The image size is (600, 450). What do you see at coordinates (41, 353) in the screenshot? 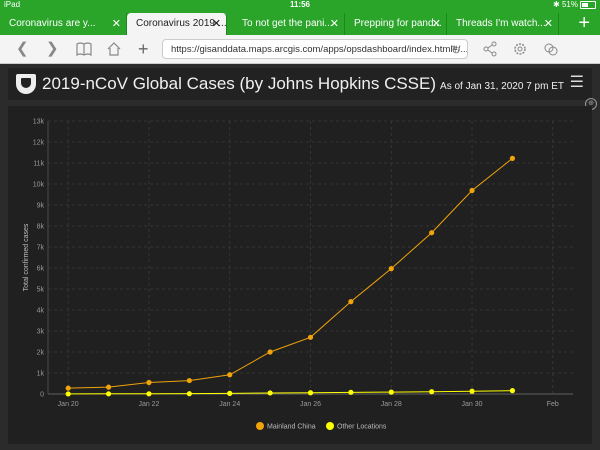
I see `y-tick-label: 2k` at bounding box center [41, 353].